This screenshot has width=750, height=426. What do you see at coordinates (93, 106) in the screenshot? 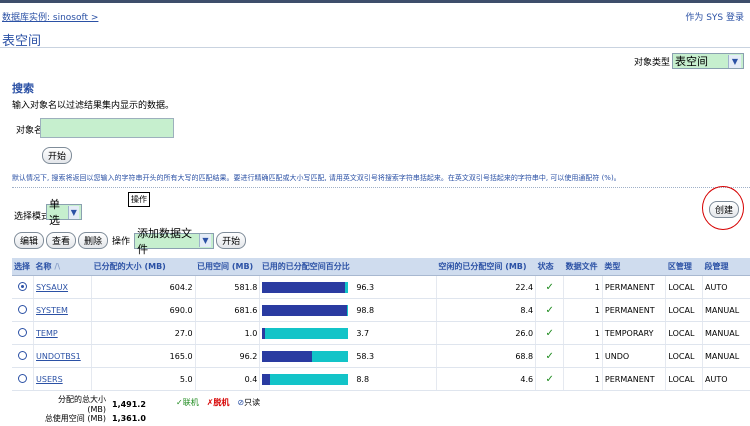
I see `search-description: 输入对象名以过滤结果集内显示的数据。` at bounding box center [93, 106].